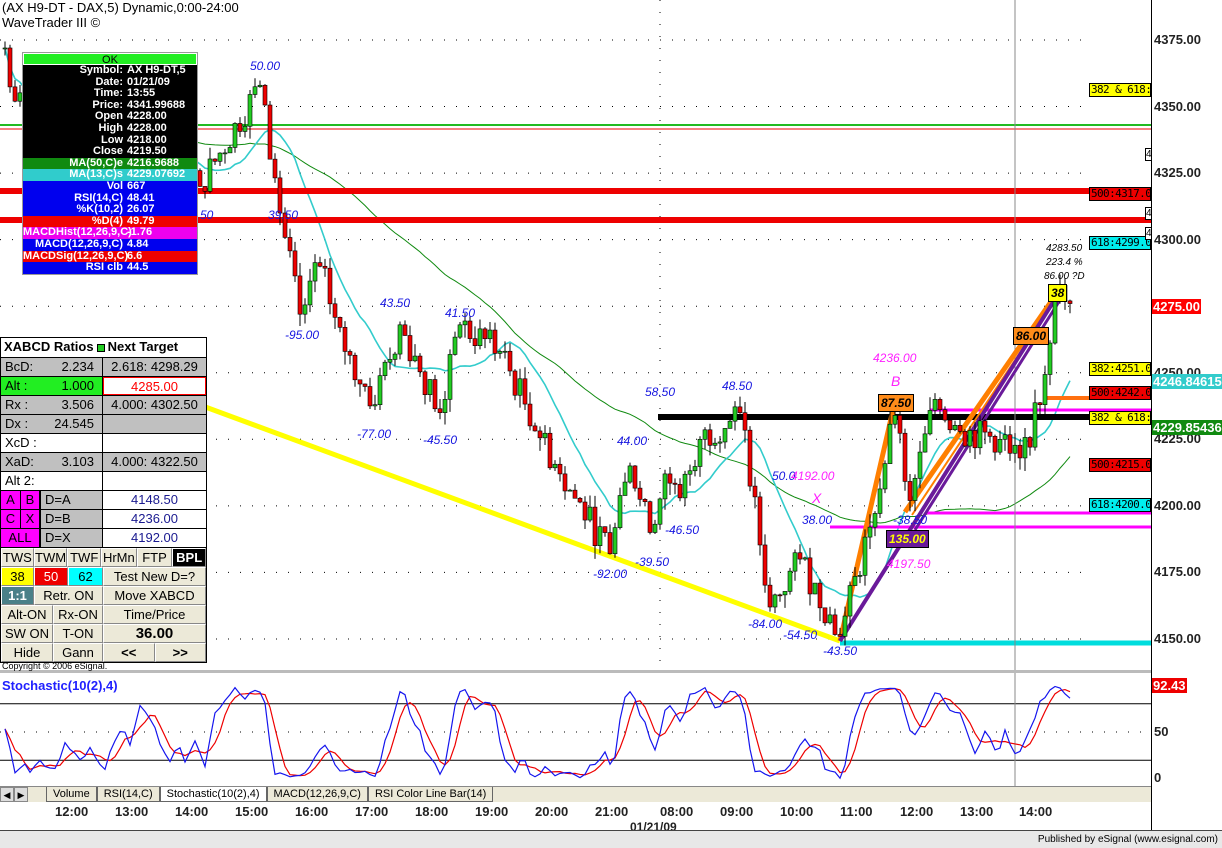 Image resolution: width=1222 pixels, height=848 pixels. What do you see at coordinates (154, 595) in the screenshot?
I see `move-xabcd-button: Move XABCD` at bounding box center [154, 595].